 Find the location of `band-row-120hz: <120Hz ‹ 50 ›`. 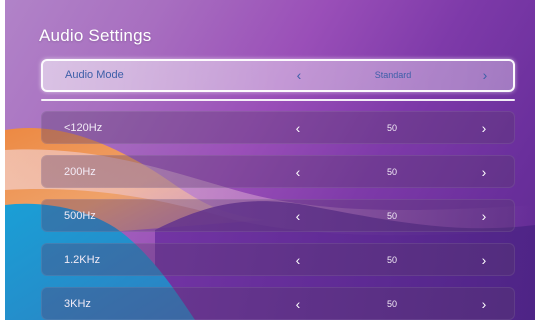

band-row-120hz: <120Hz ‹ 50 › is located at coordinates (278, 127).